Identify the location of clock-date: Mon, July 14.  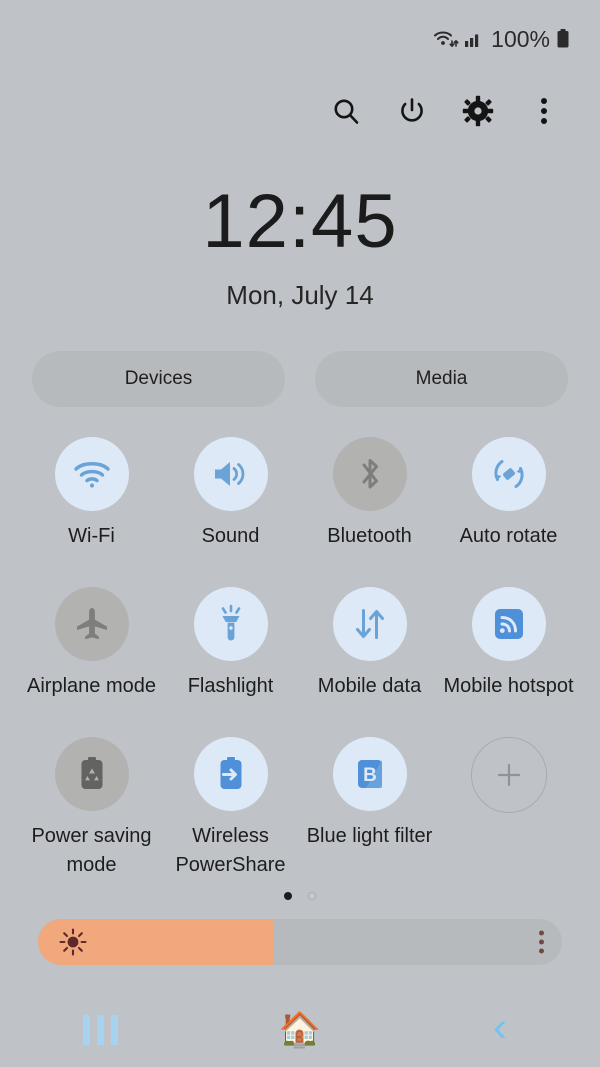
(300, 295).